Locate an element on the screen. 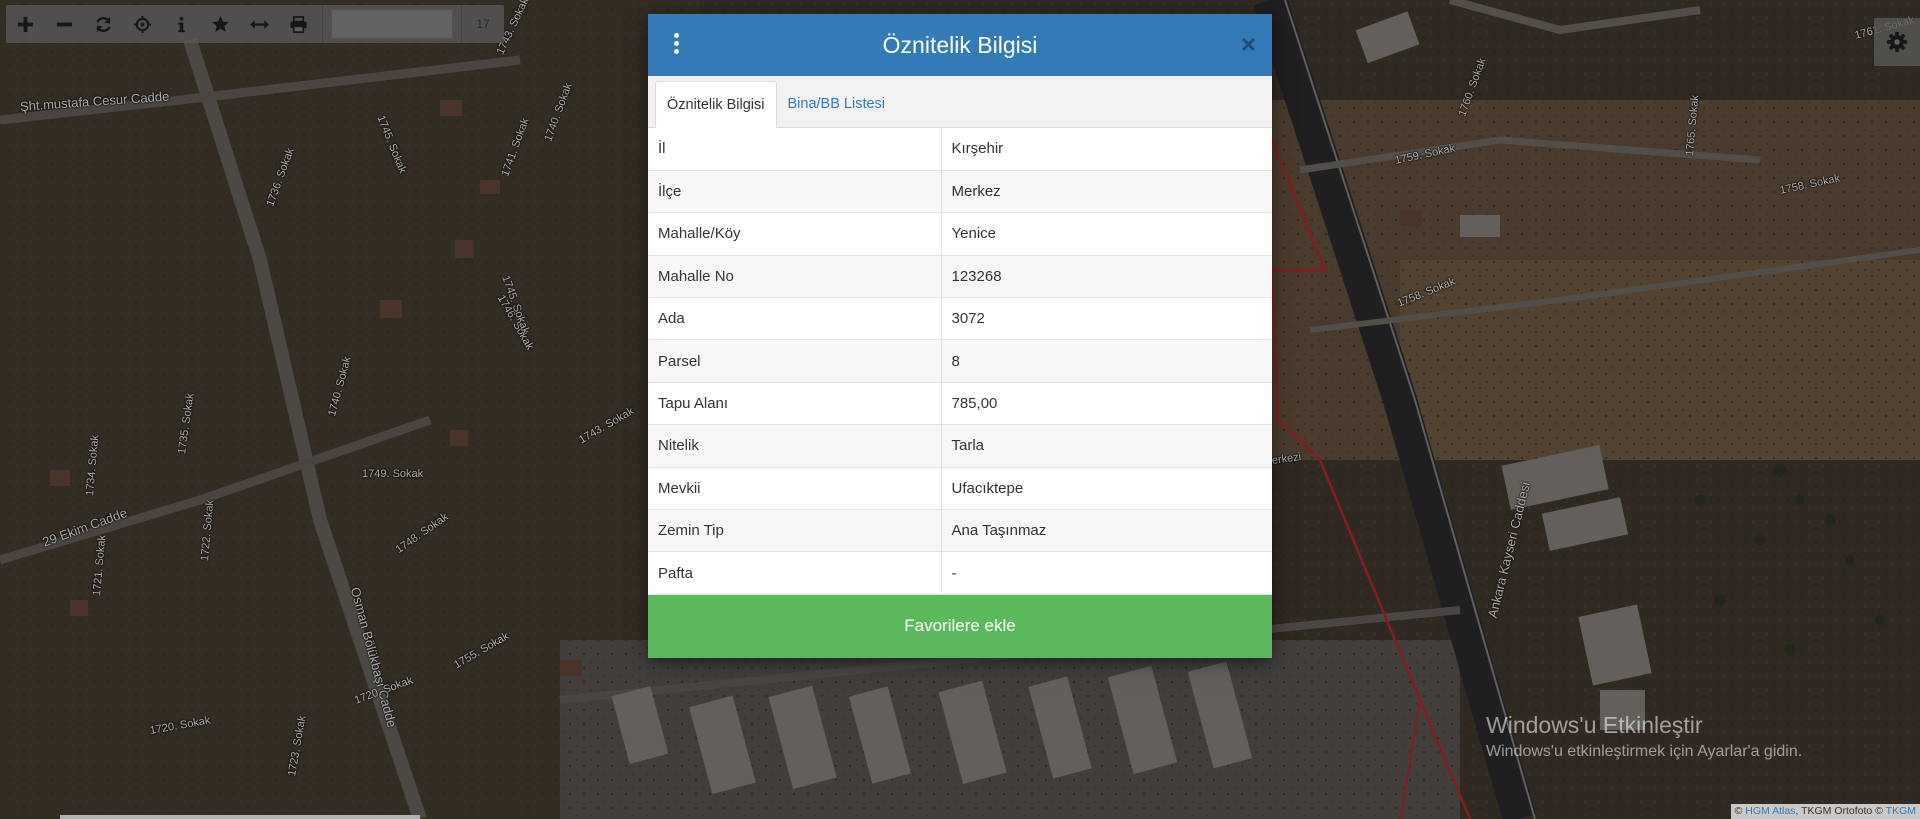  table-row: Parsel 8 is located at coordinates (960, 361).